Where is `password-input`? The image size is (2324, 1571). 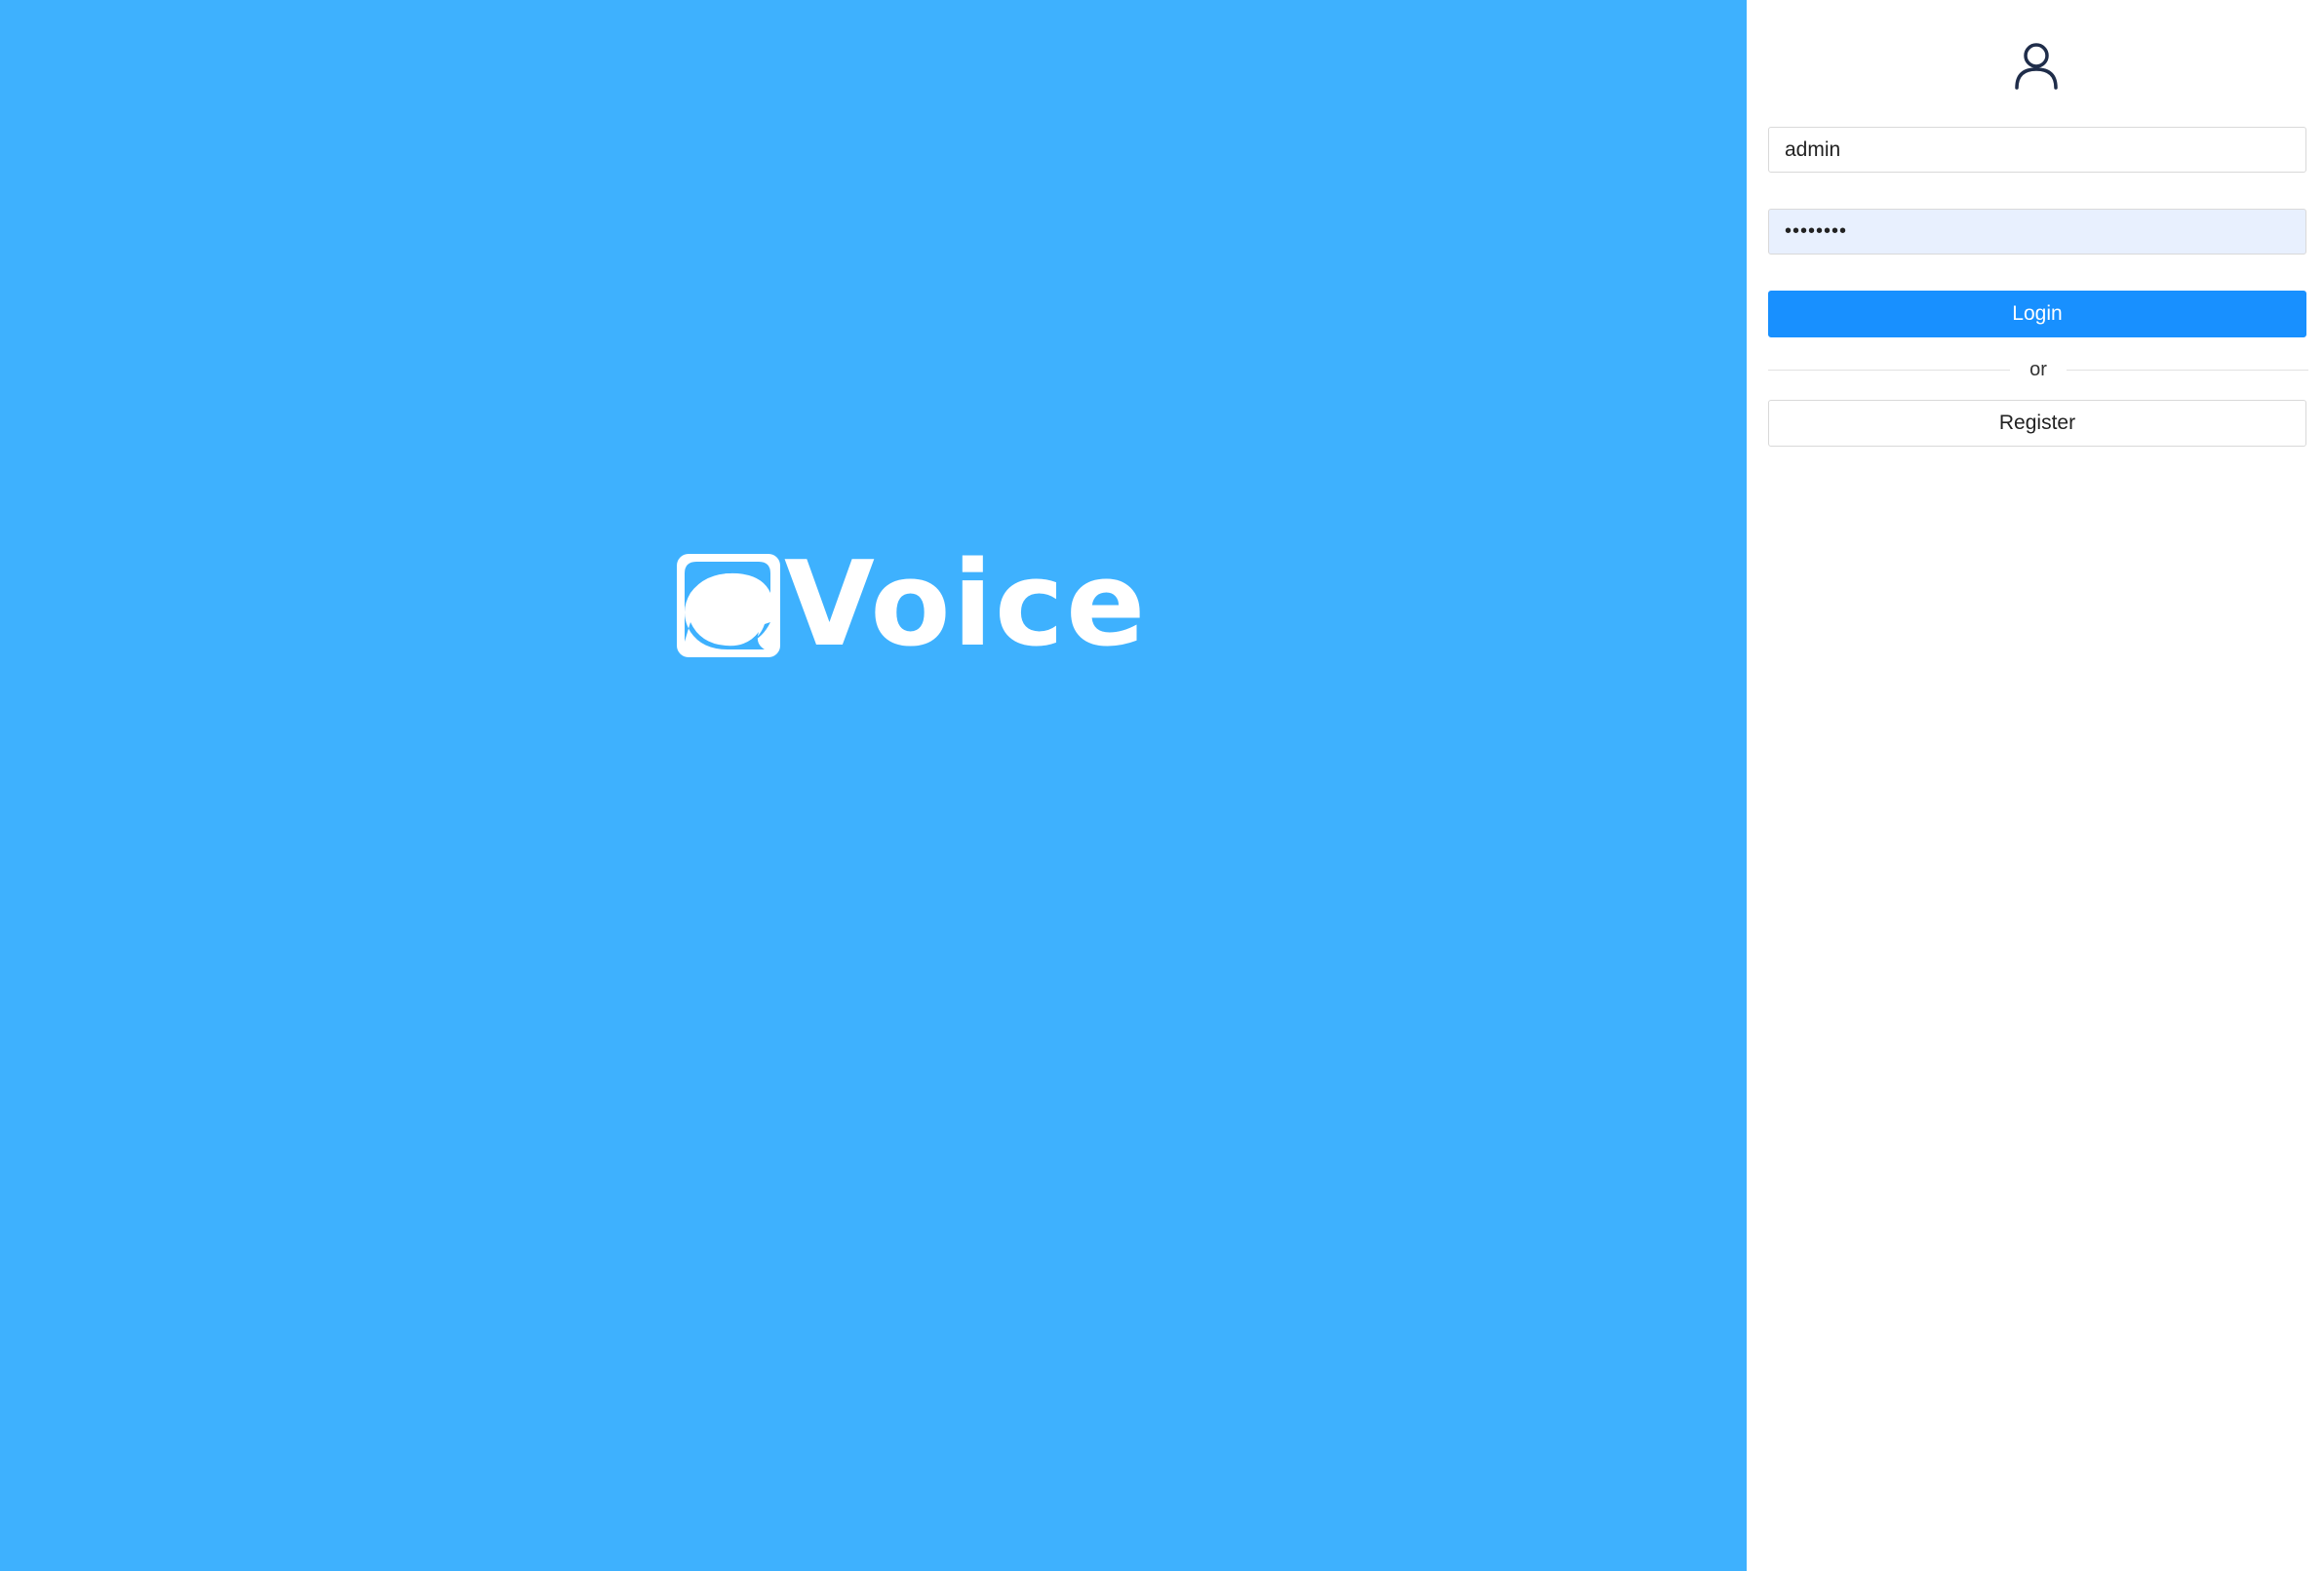 password-input is located at coordinates (2037, 232).